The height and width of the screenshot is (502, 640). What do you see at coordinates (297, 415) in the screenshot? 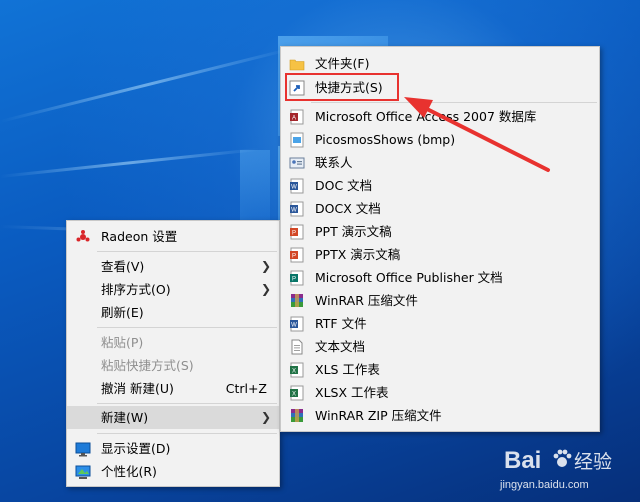
I see `winrar-zip-icon` at bounding box center [297, 415].